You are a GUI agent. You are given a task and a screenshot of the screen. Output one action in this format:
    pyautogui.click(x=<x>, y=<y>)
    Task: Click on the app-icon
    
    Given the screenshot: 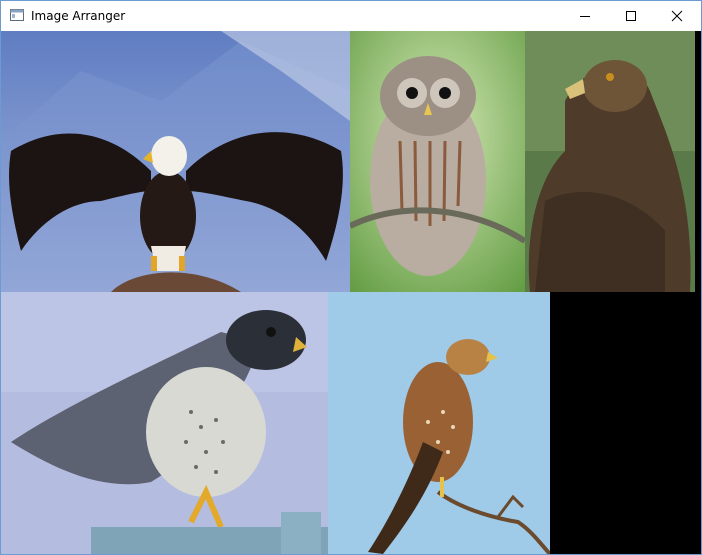 What is the action you would take?
    pyautogui.click(x=17, y=15)
    